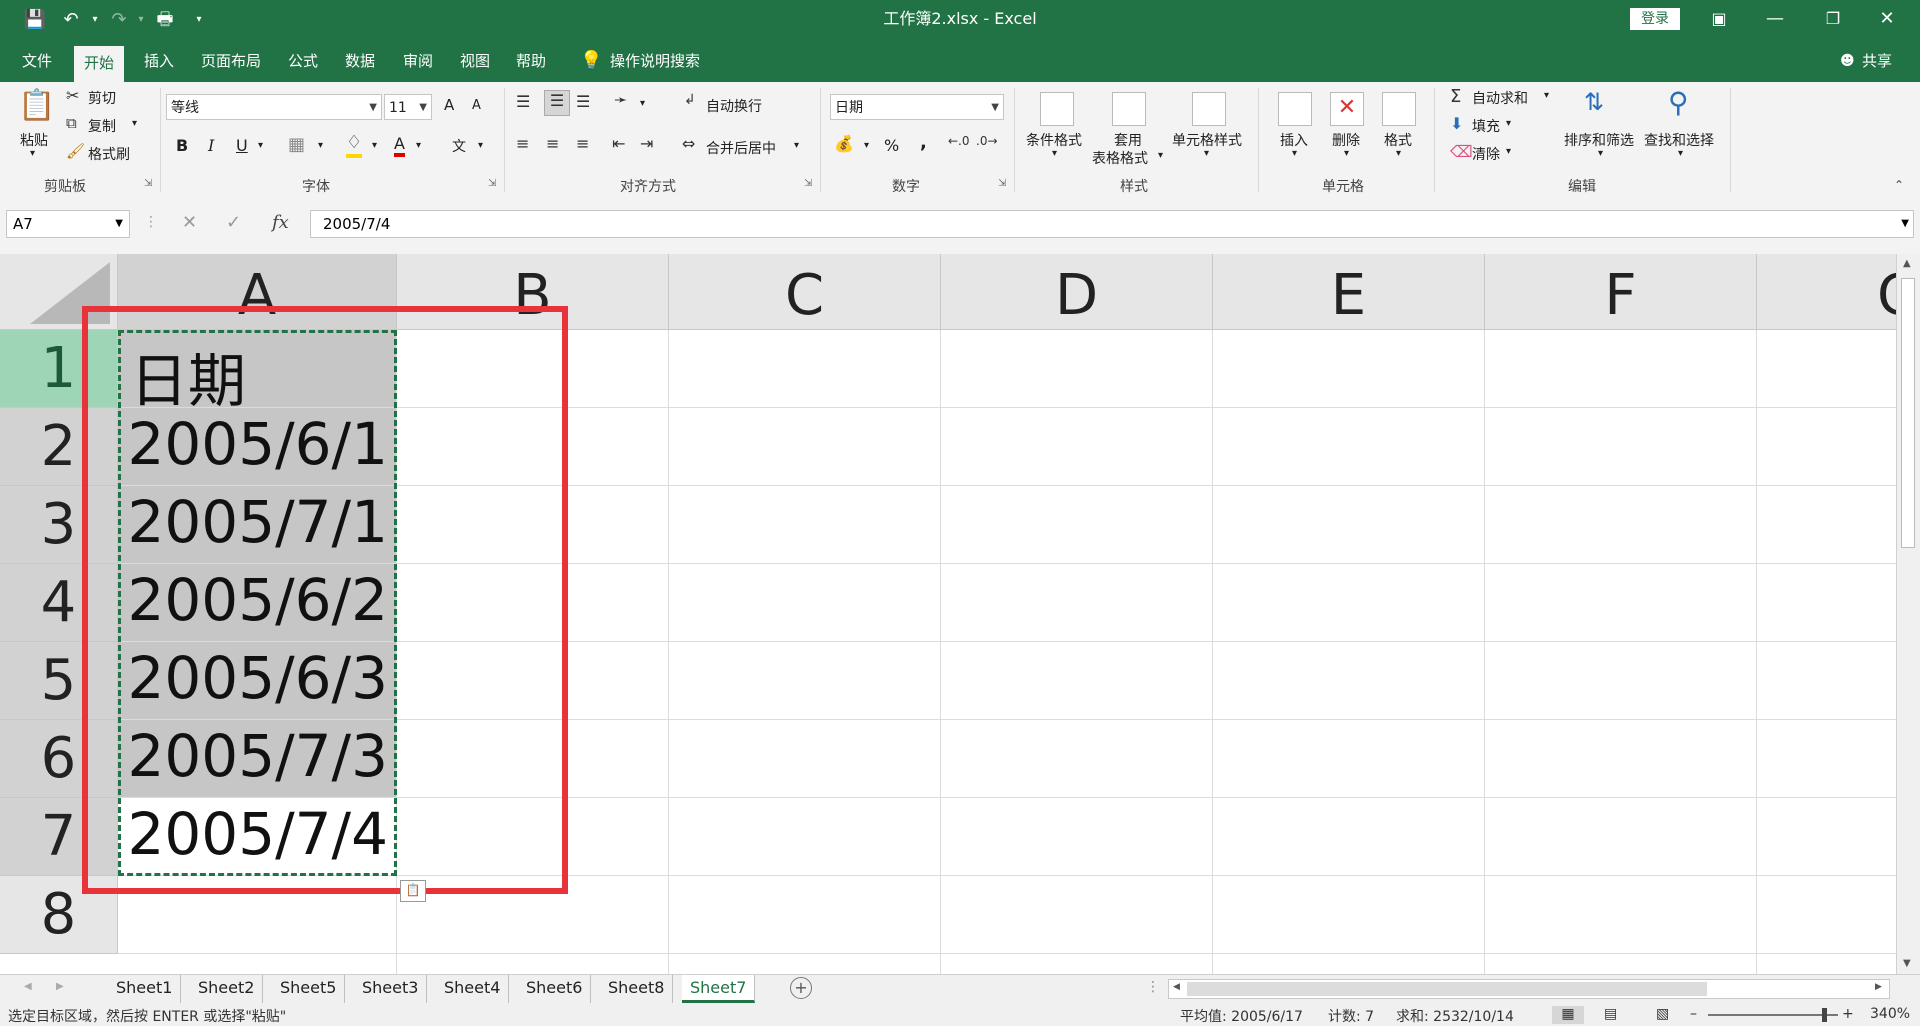  What do you see at coordinates (891, 145) in the screenshot?
I see `percent-button: %` at bounding box center [891, 145].